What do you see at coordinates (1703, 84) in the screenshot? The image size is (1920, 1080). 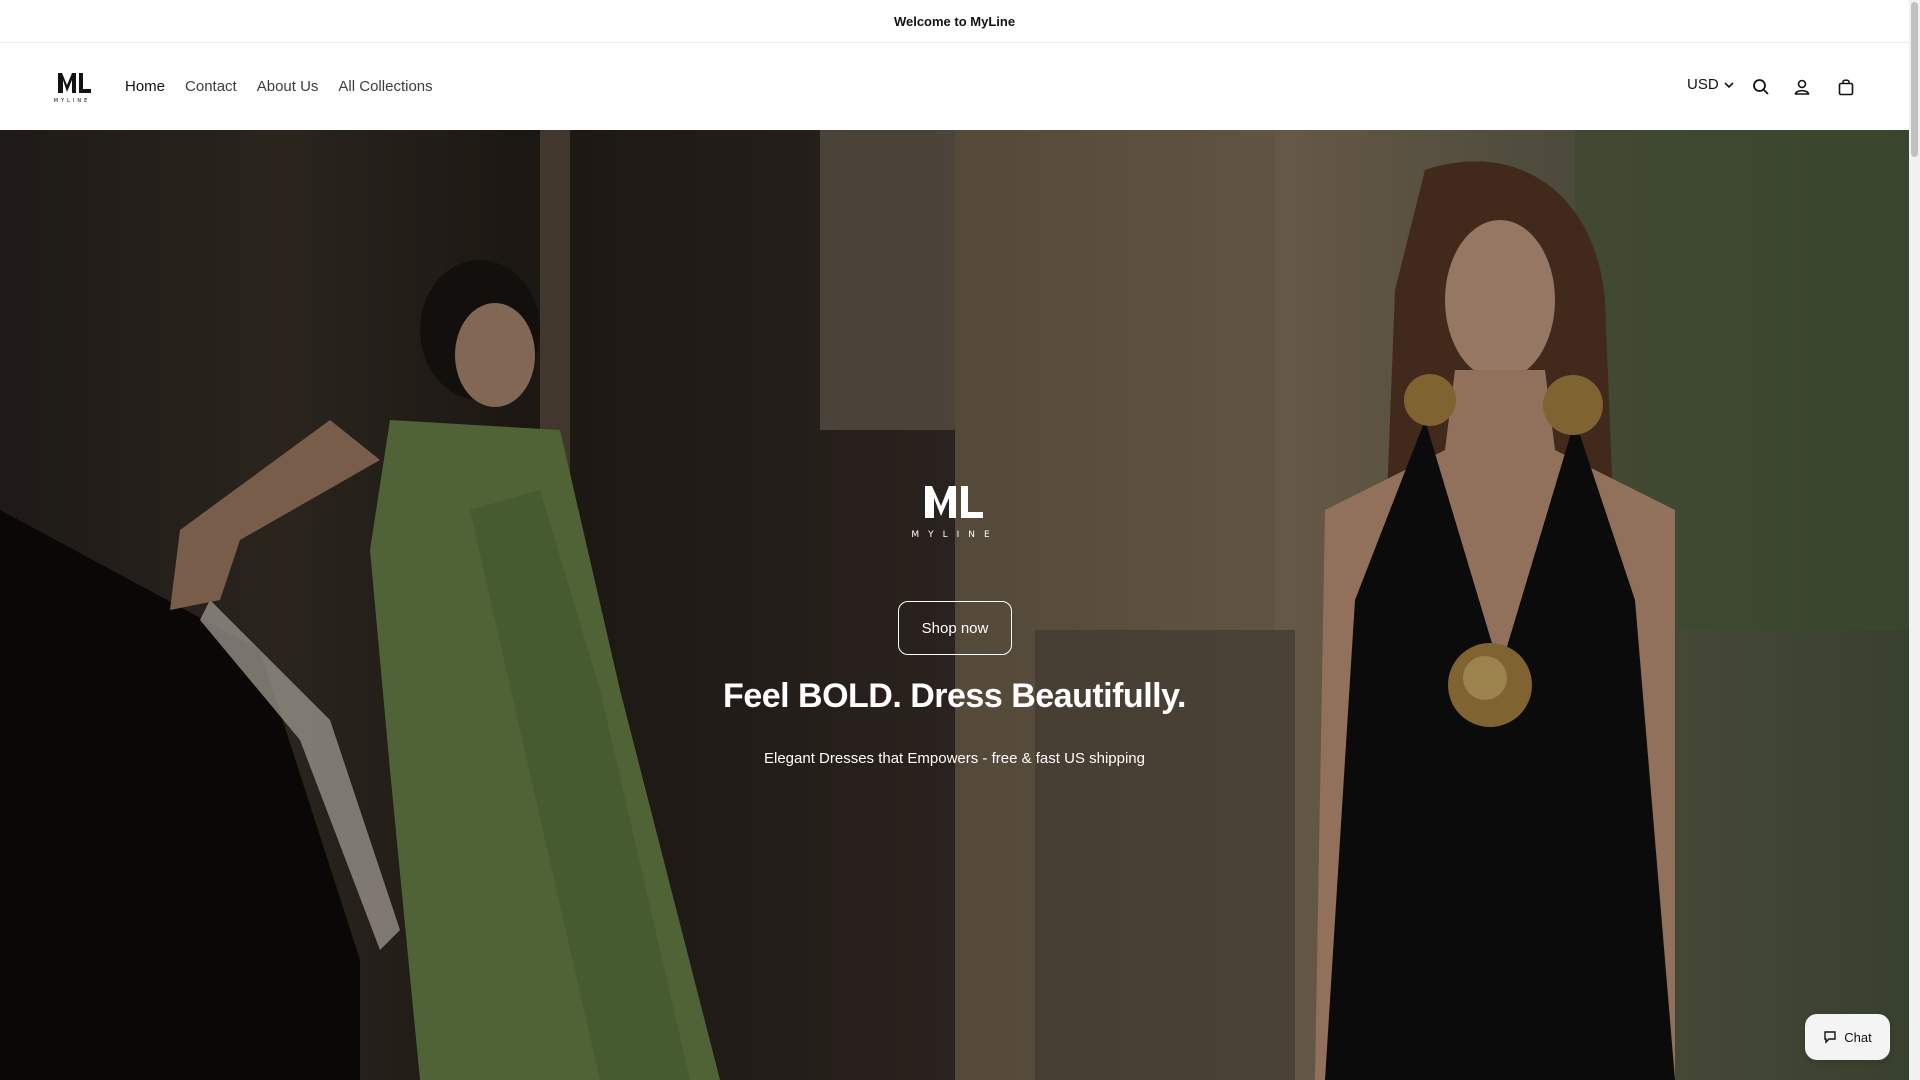 I see `currency-label: USD` at bounding box center [1703, 84].